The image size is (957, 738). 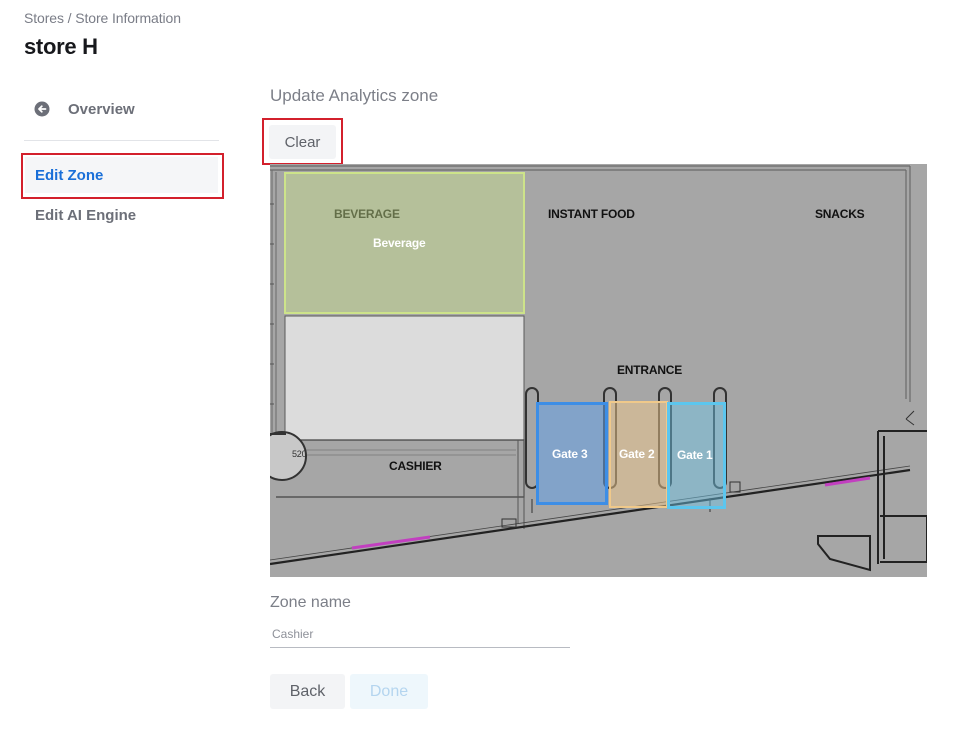 What do you see at coordinates (310, 602) in the screenshot?
I see `zone-name-label: Zone name` at bounding box center [310, 602].